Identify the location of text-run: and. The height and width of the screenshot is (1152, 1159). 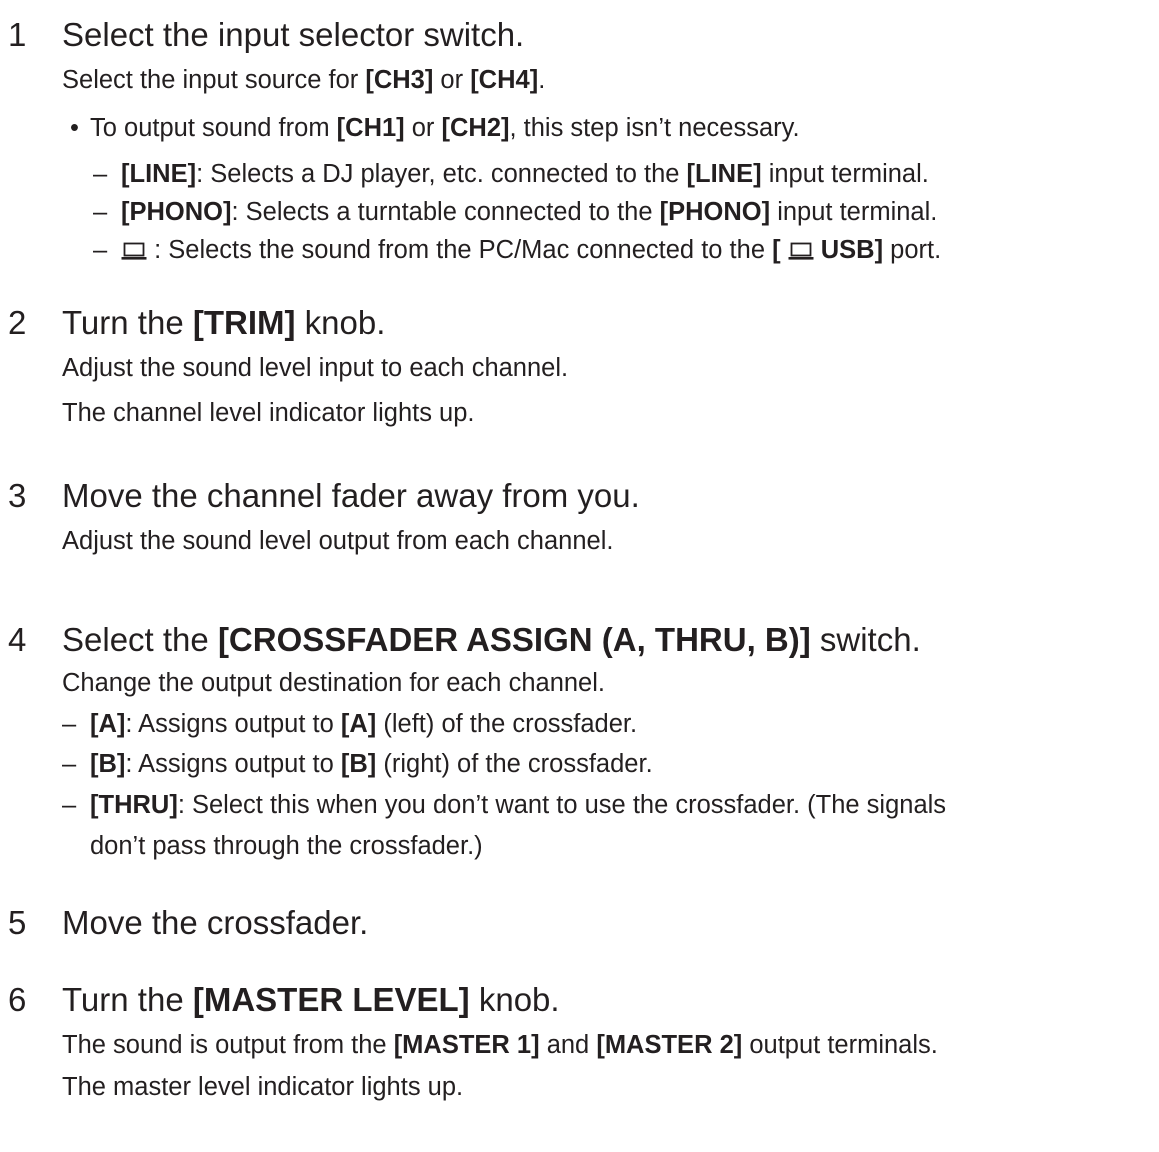
(568, 1045).